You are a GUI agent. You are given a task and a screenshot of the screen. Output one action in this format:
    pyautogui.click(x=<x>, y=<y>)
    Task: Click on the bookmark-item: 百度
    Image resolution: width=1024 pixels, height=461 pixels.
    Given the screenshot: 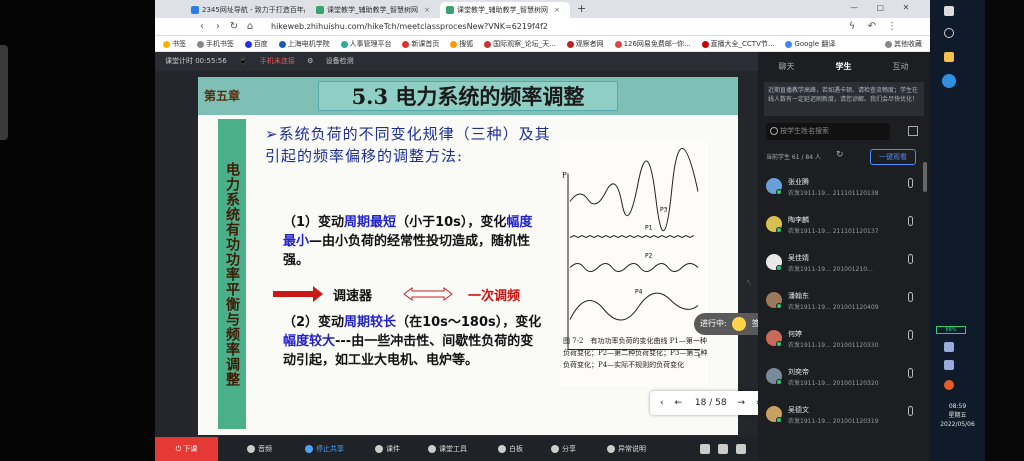 What is the action you would take?
    pyautogui.click(x=256, y=43)
    